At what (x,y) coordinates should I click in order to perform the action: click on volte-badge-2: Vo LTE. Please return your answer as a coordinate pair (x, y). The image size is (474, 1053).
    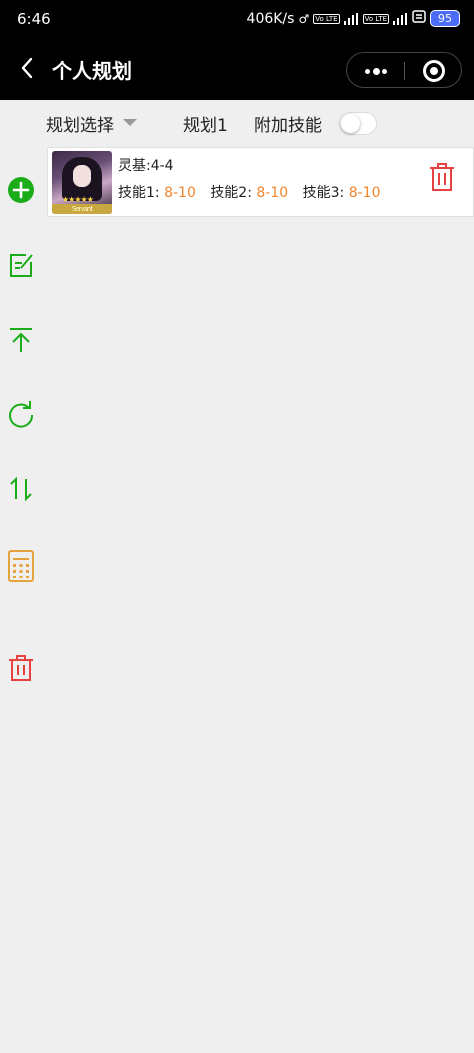
    Looking at the image, I should click on (375, 18).